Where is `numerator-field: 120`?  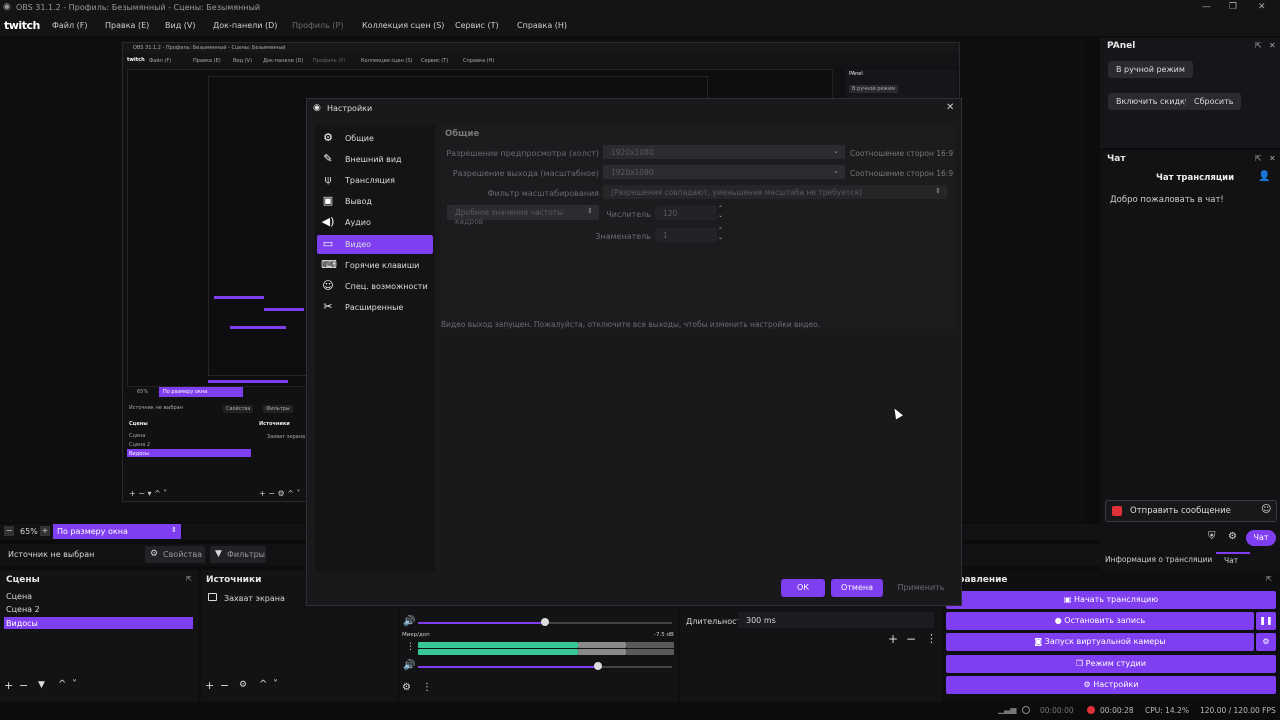
numerator-field: 120 is located at coordinates (686, 213).